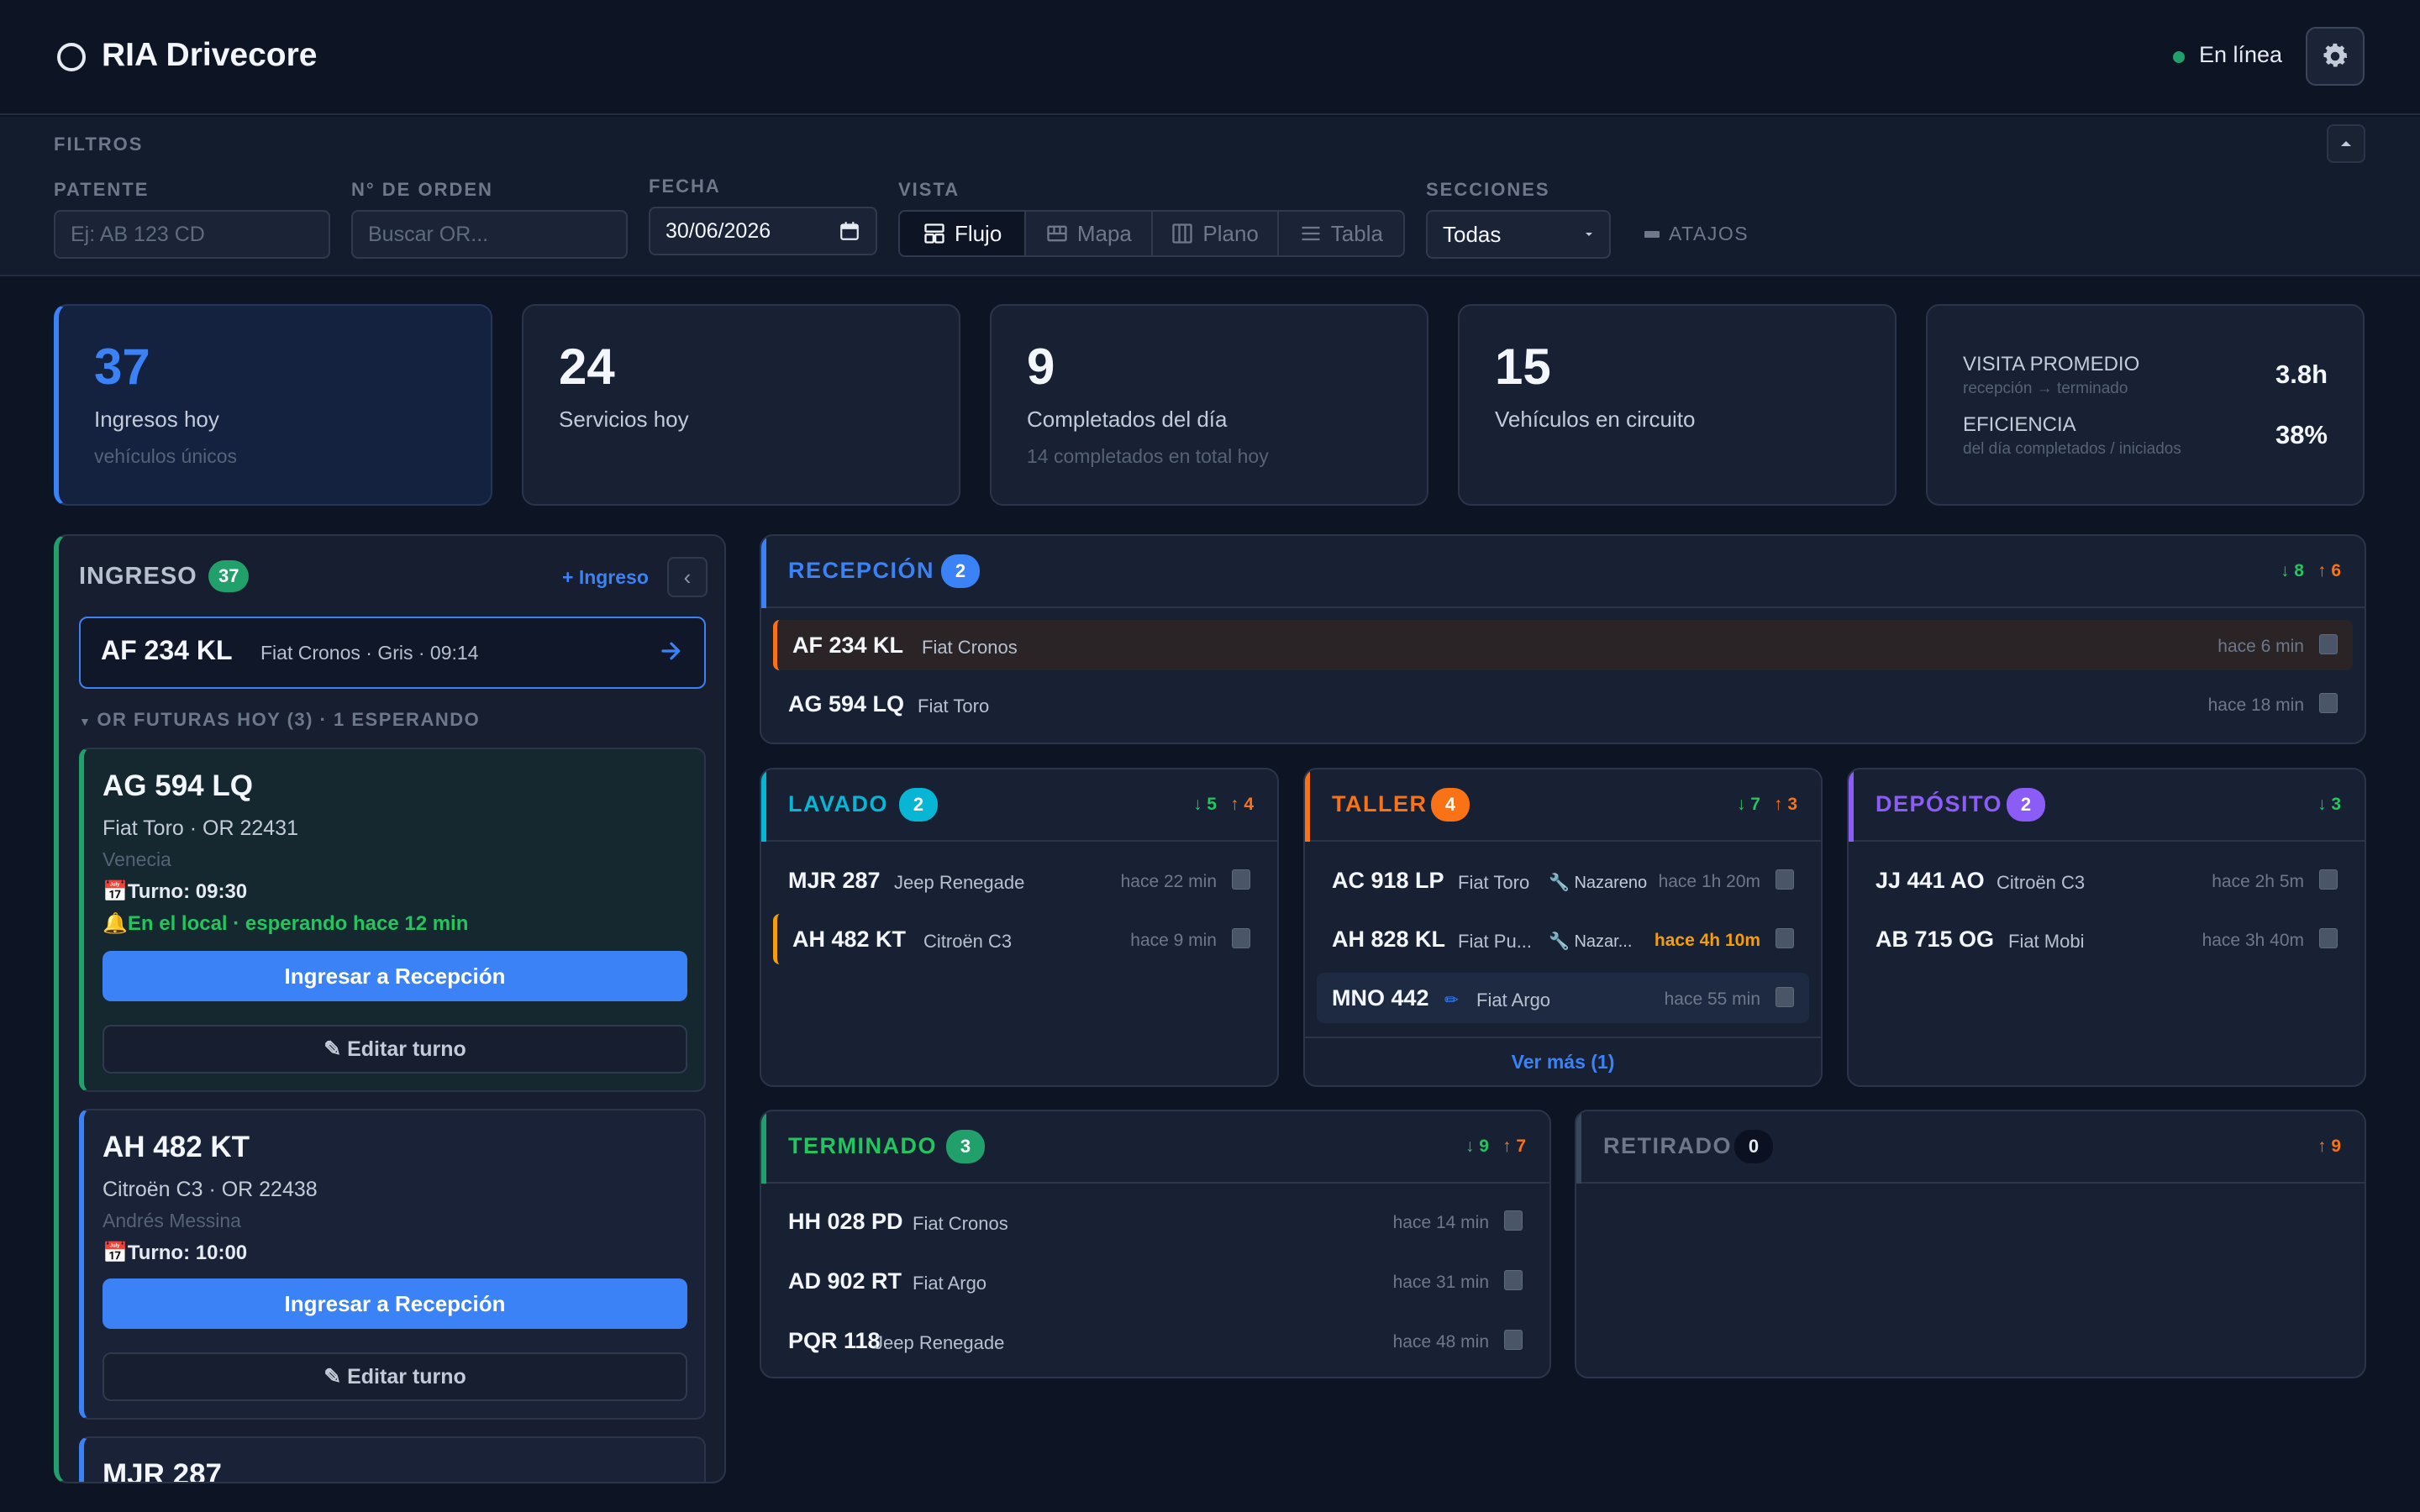 The height and width of the screenshot is (1512, 2420). I want to click on vehicle-row: AF 234 KL Fiat Cronos hace 6 min, so click(1563, 645).